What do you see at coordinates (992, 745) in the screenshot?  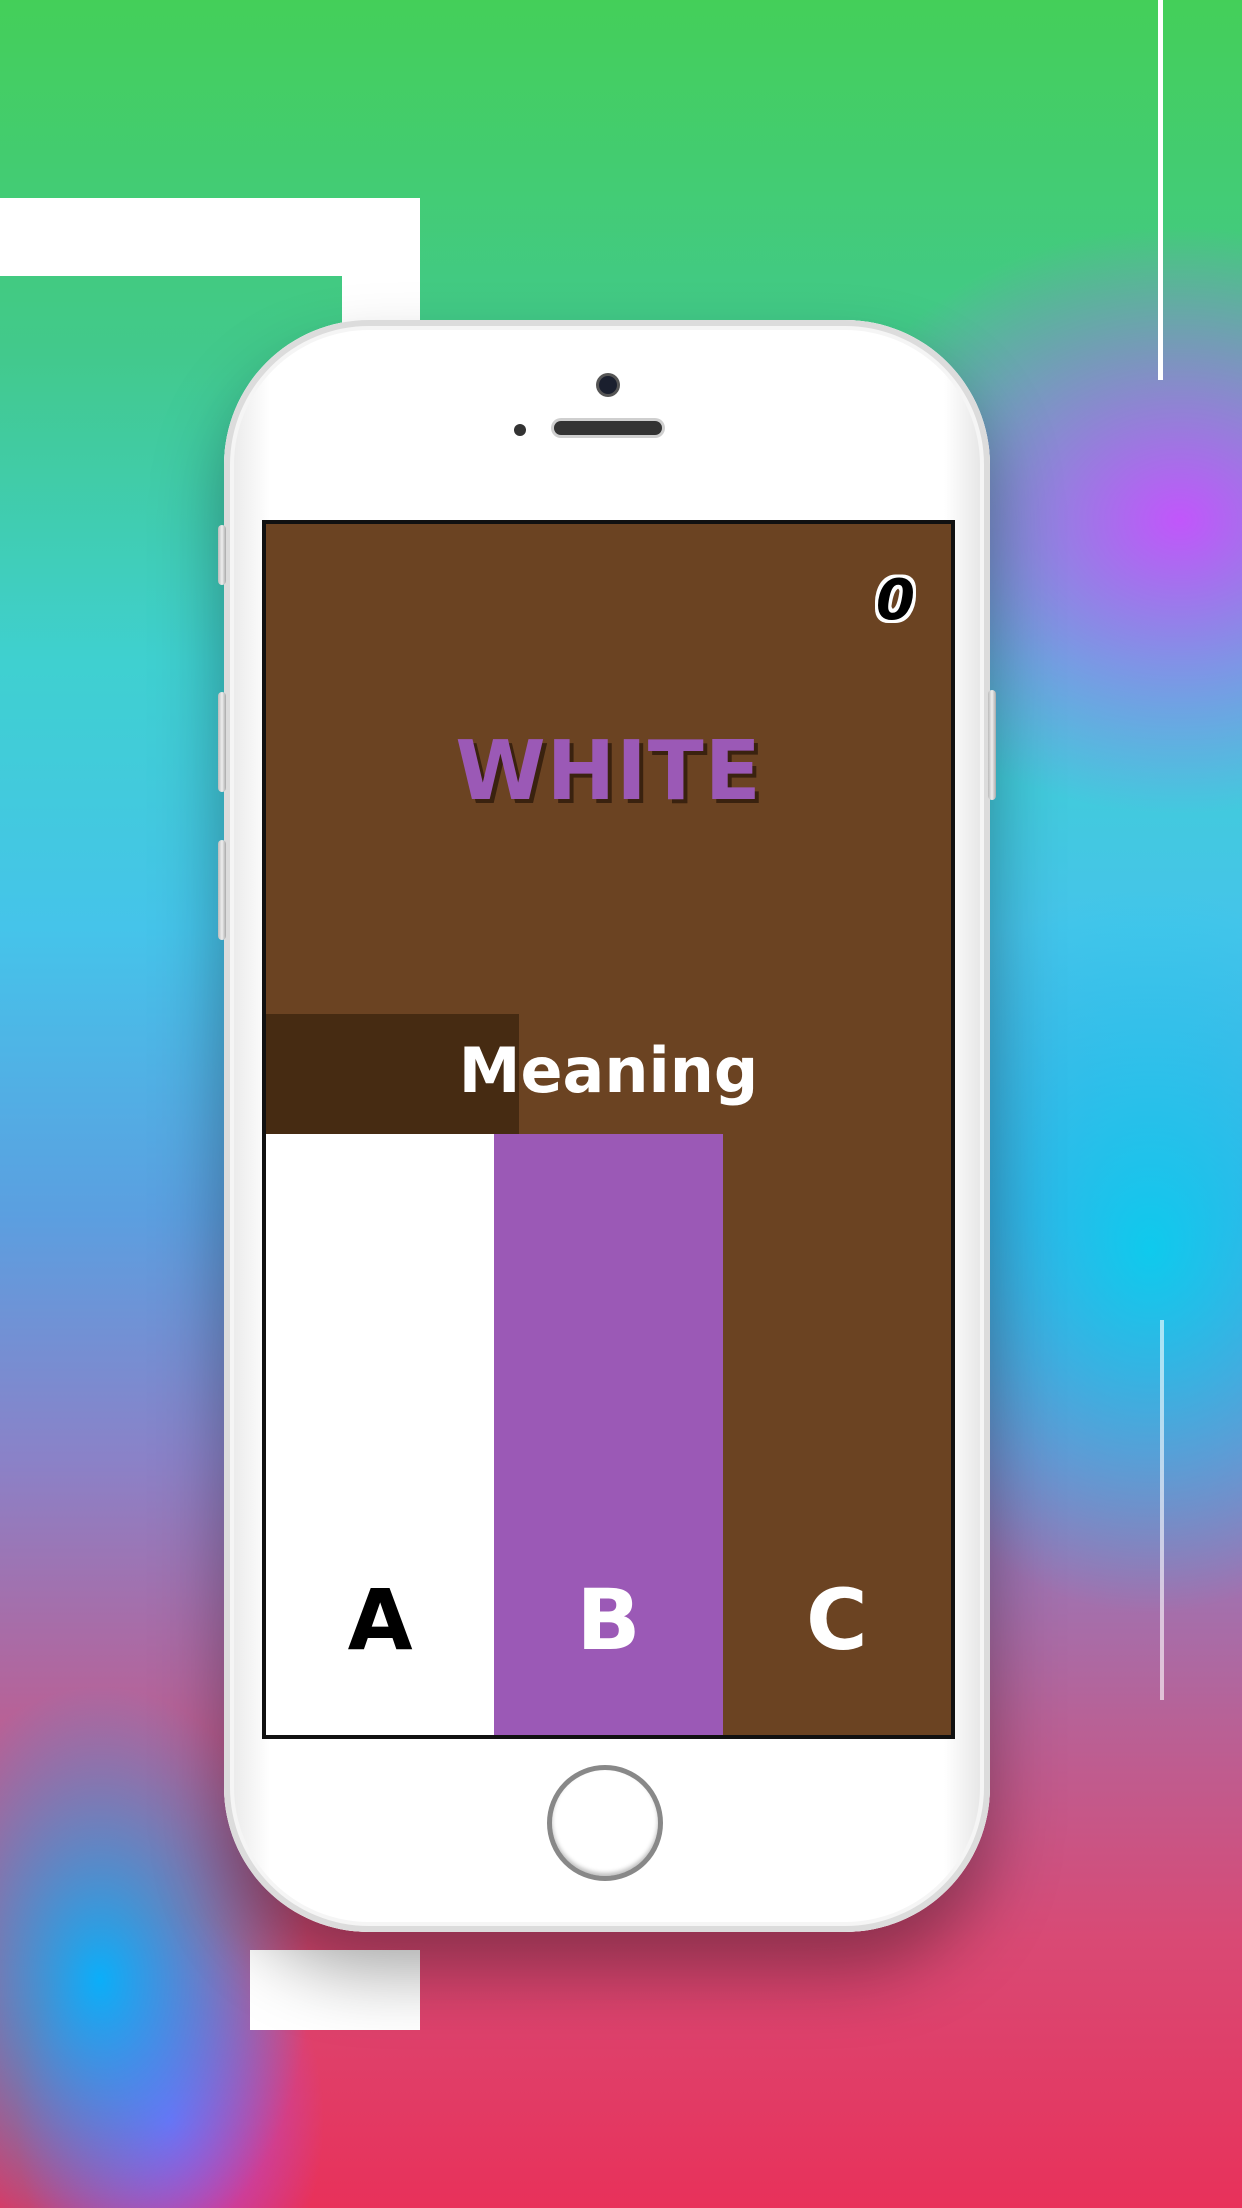 I see `phone-power-button` at bounding box center [992, 745].